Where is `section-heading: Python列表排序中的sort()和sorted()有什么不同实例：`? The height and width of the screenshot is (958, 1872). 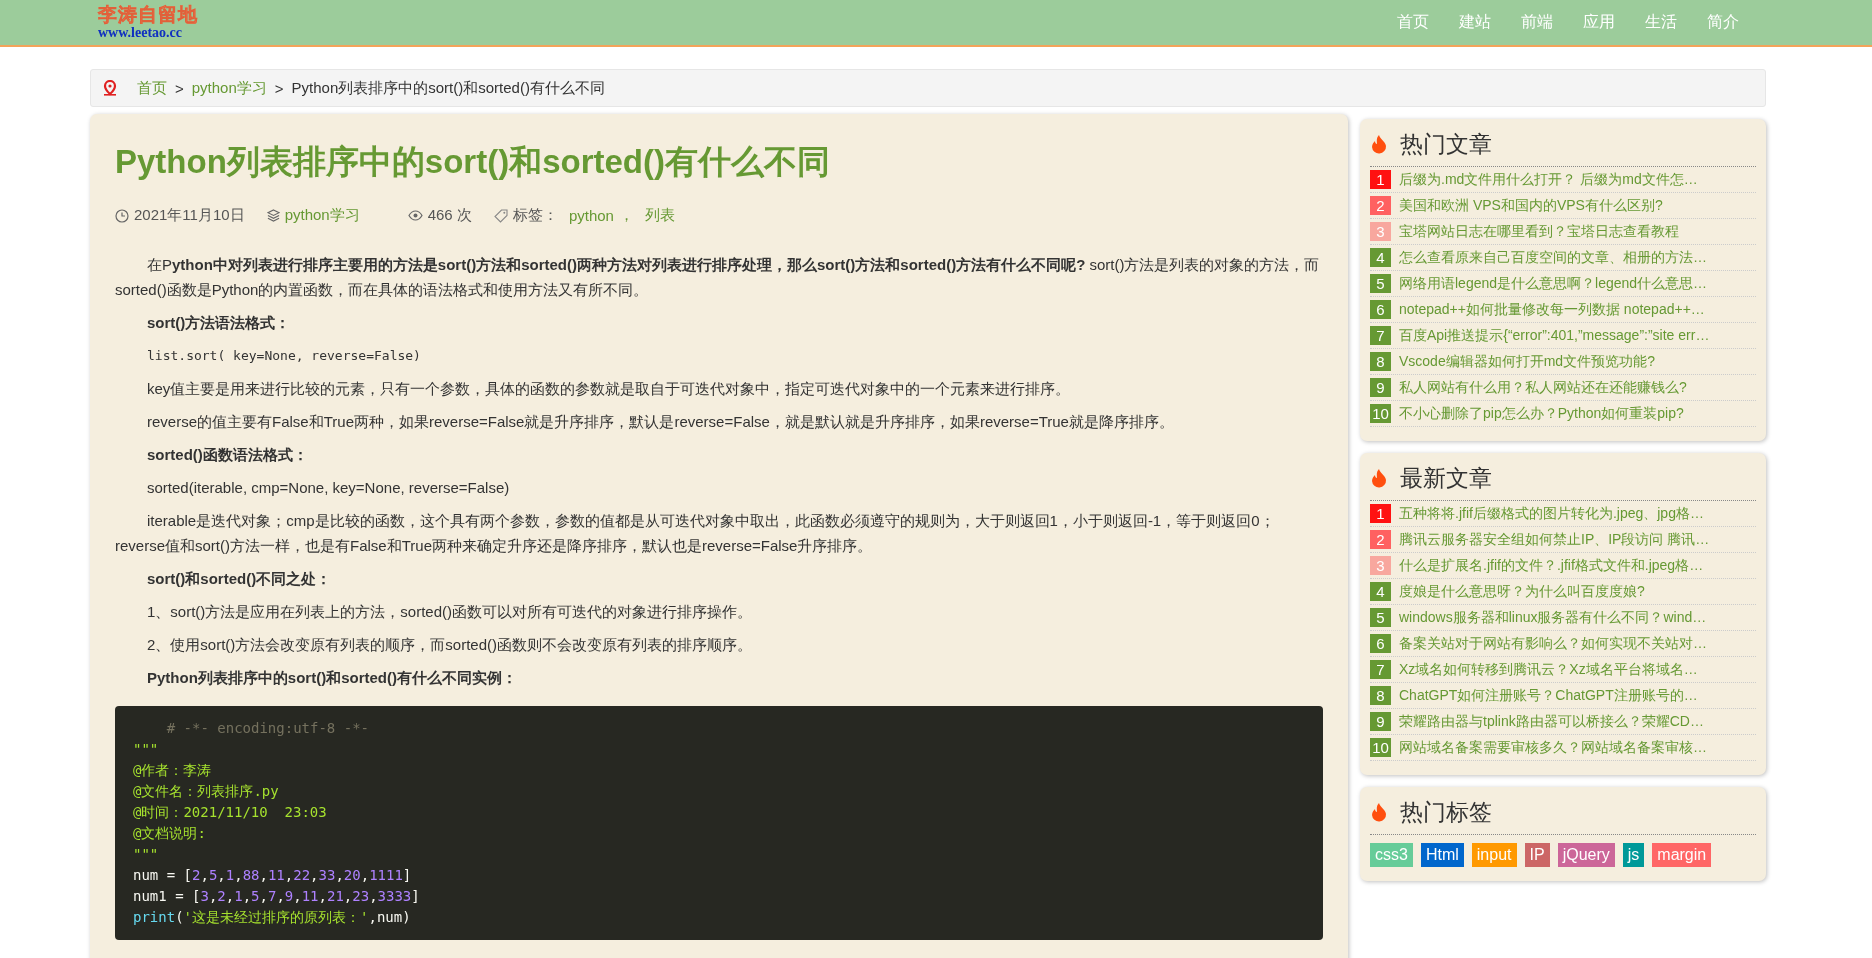 section-heading: Python列表排序中的sort()和sorted()有什么不同实例： is located at coordinates (332, 678).